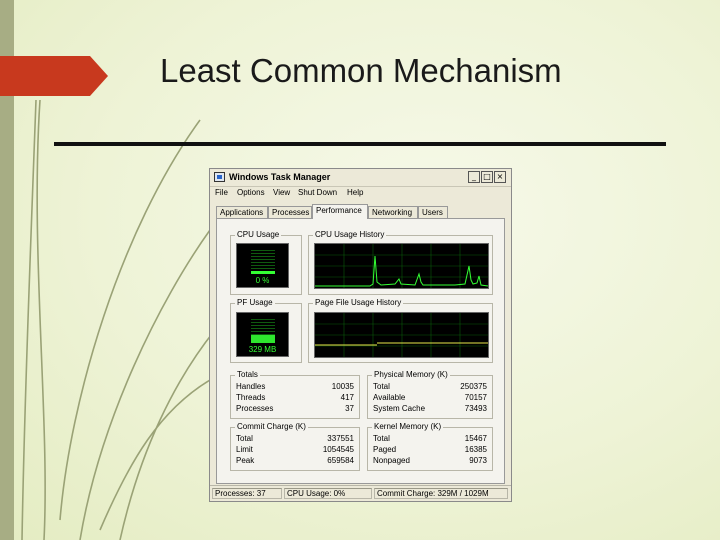 This screenshot has width=720, height=540. I want to click on stat-value: 16385, so click(475, 449).